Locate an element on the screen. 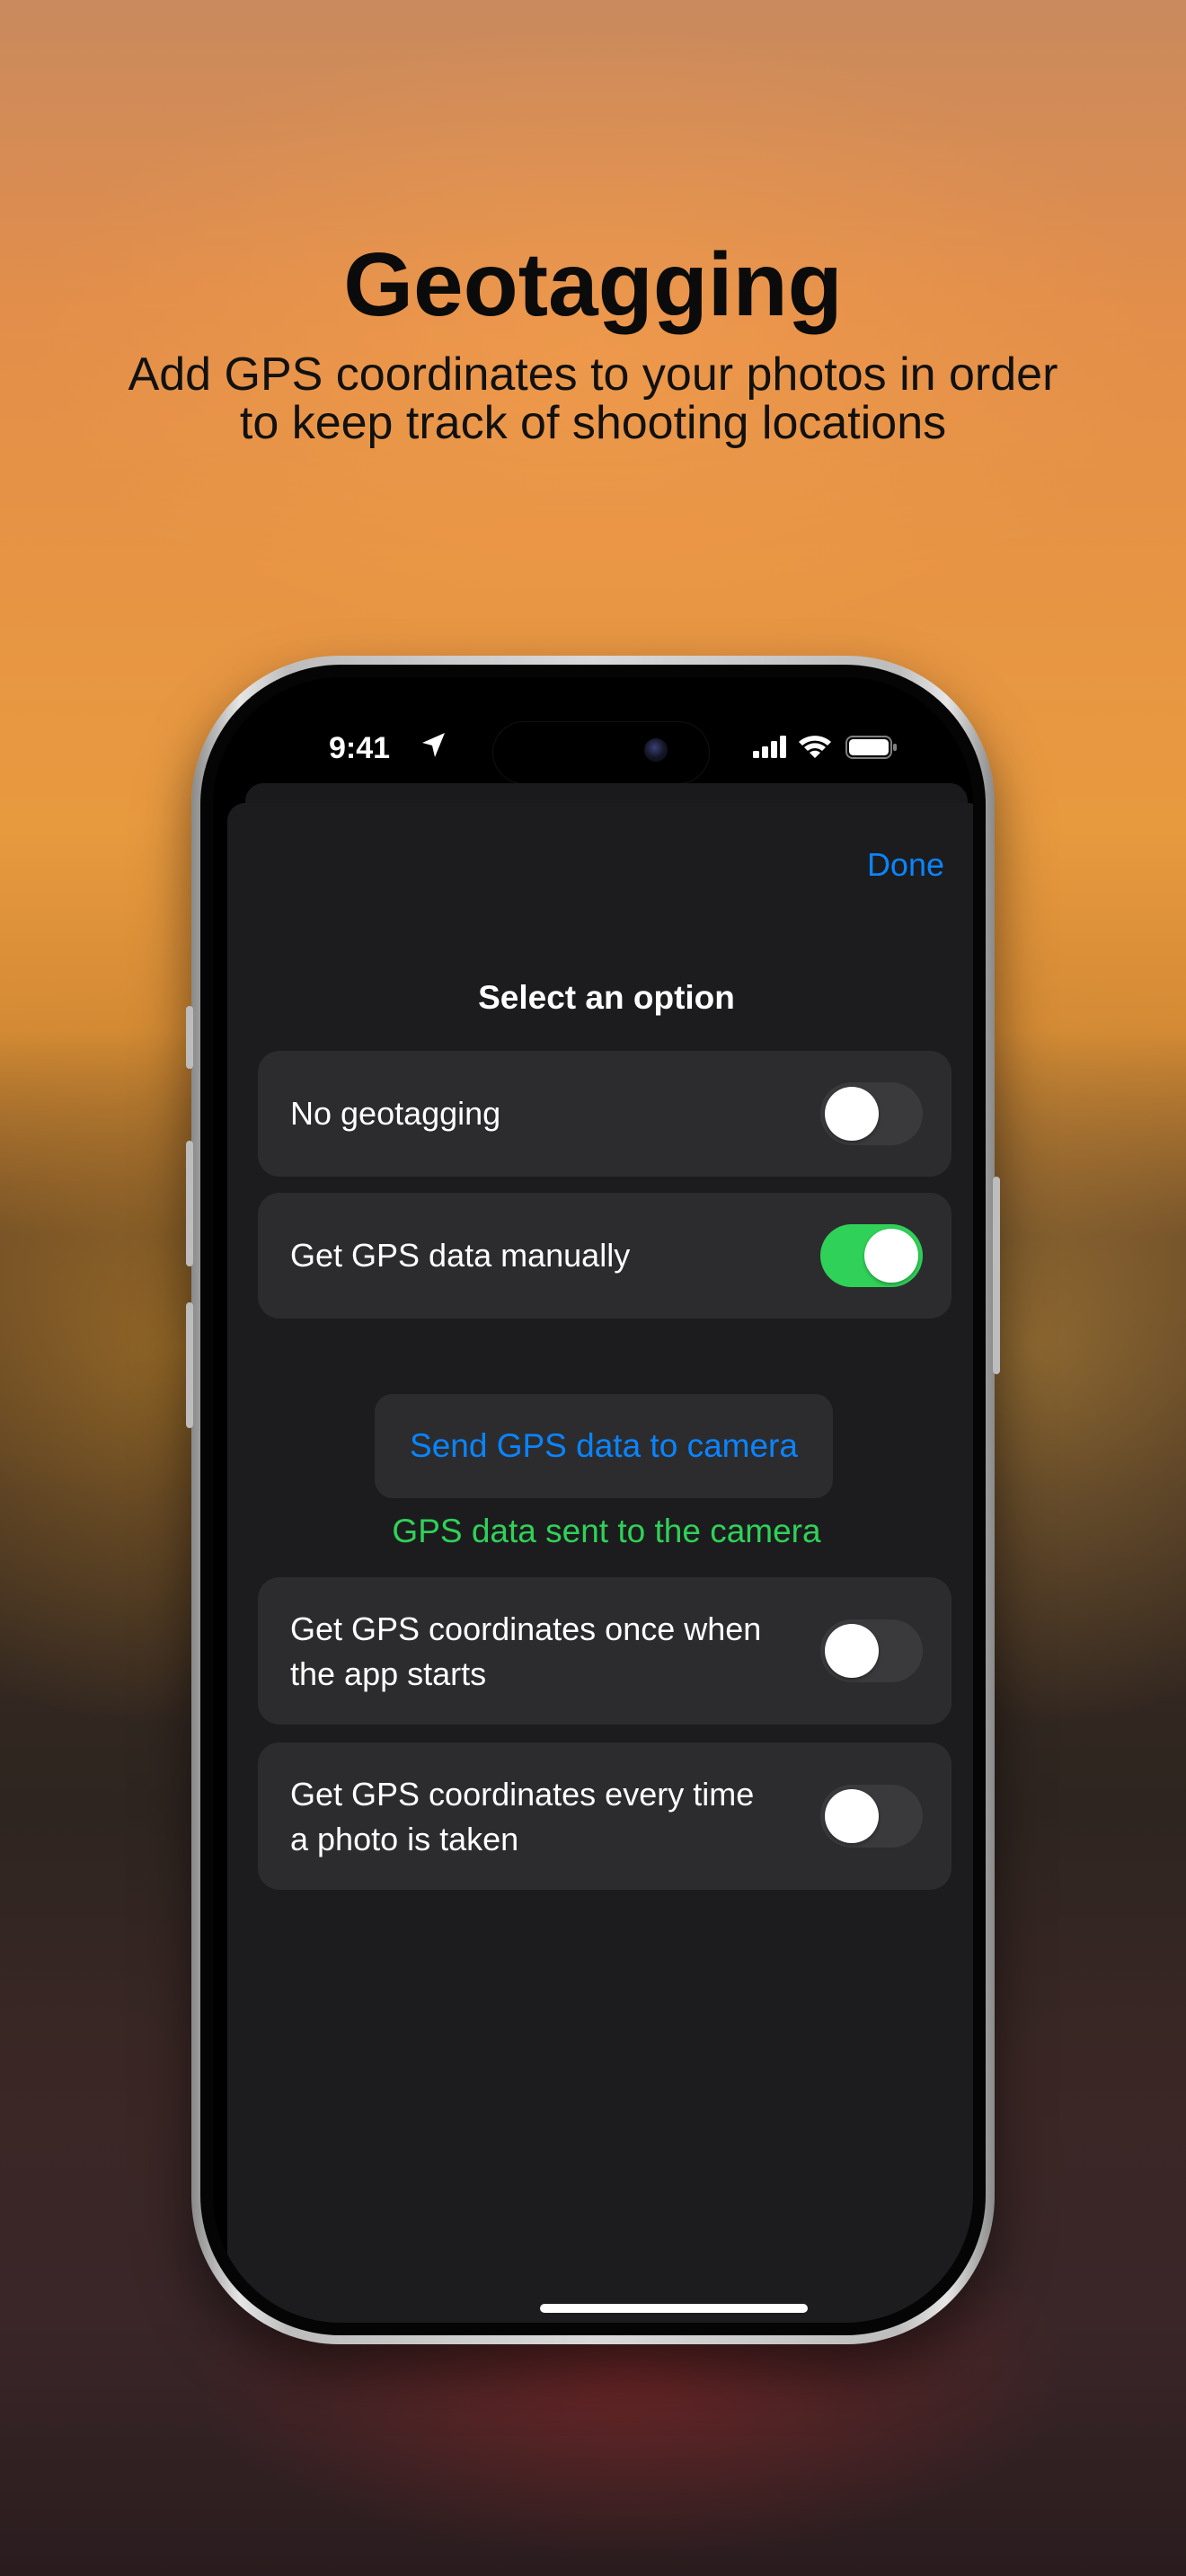  option-label: Get GPS data manually is located at coordinates (460, 1255).